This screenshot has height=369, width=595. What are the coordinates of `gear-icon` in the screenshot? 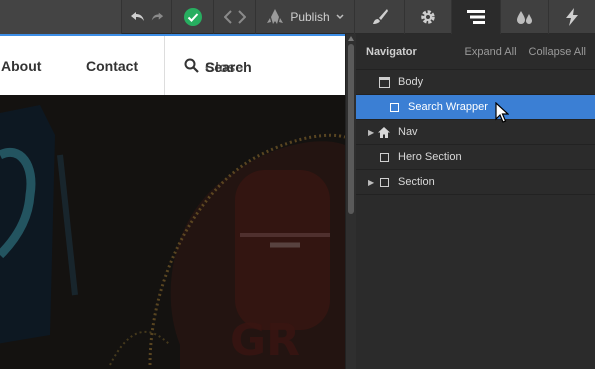 It's located at (428, 17).